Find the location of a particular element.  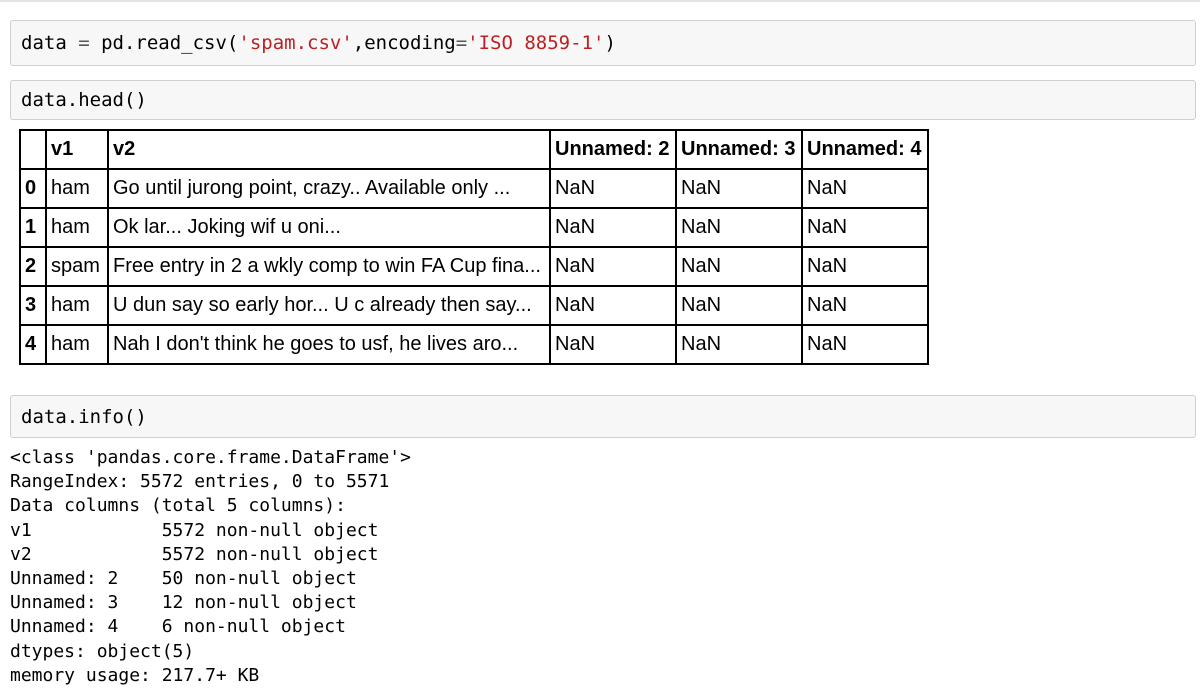

column-header: Unnamed: 3 is located at coordinates (739, 149).